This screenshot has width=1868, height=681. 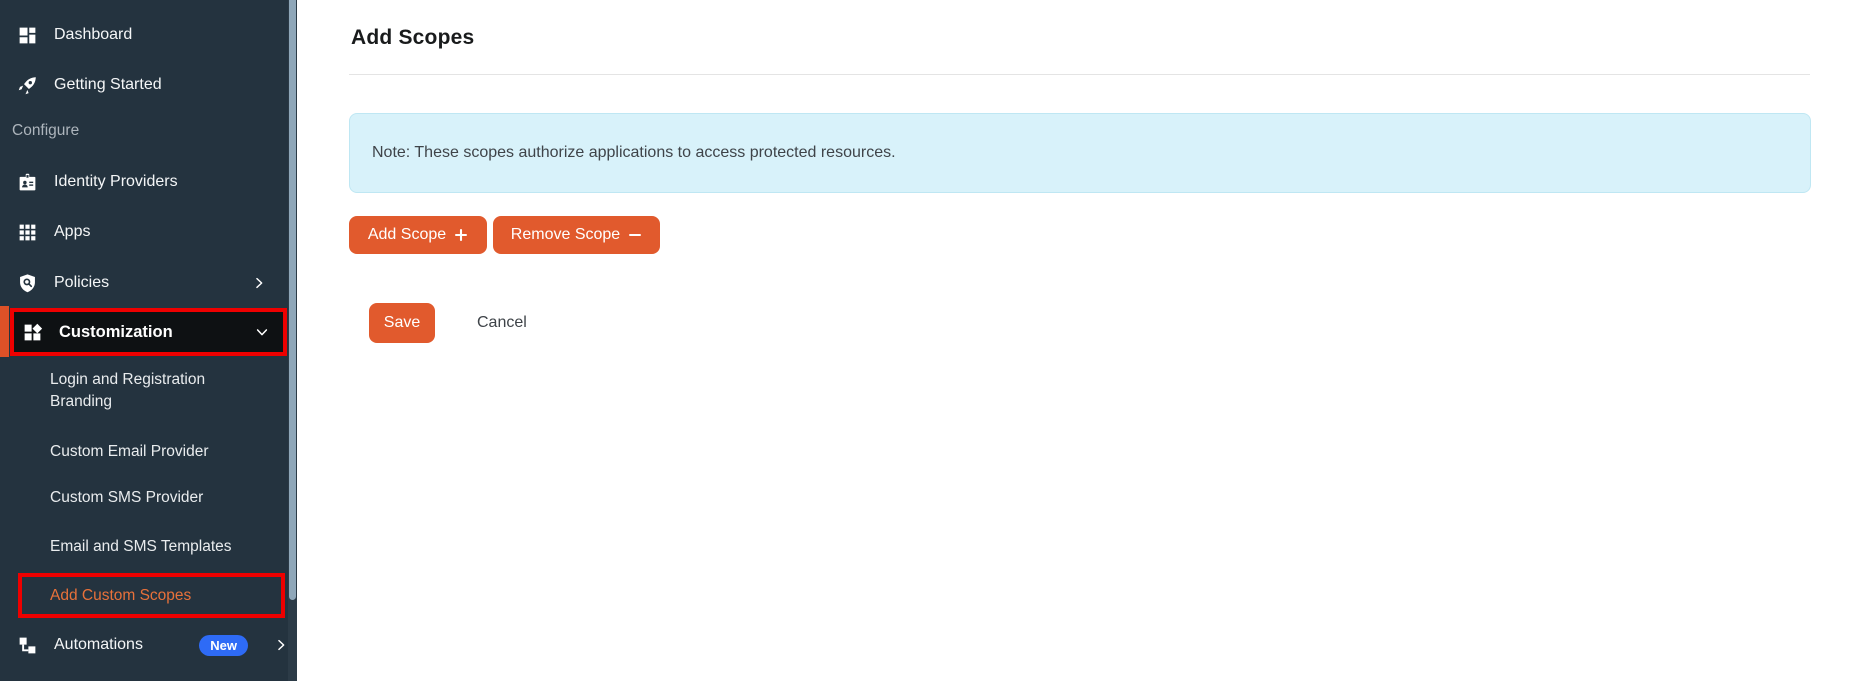 What do you see at coordinates (565, 234) in the screenshot?
I see `remove-scope-label: Remove Scope` at bounding box center [565, 234].